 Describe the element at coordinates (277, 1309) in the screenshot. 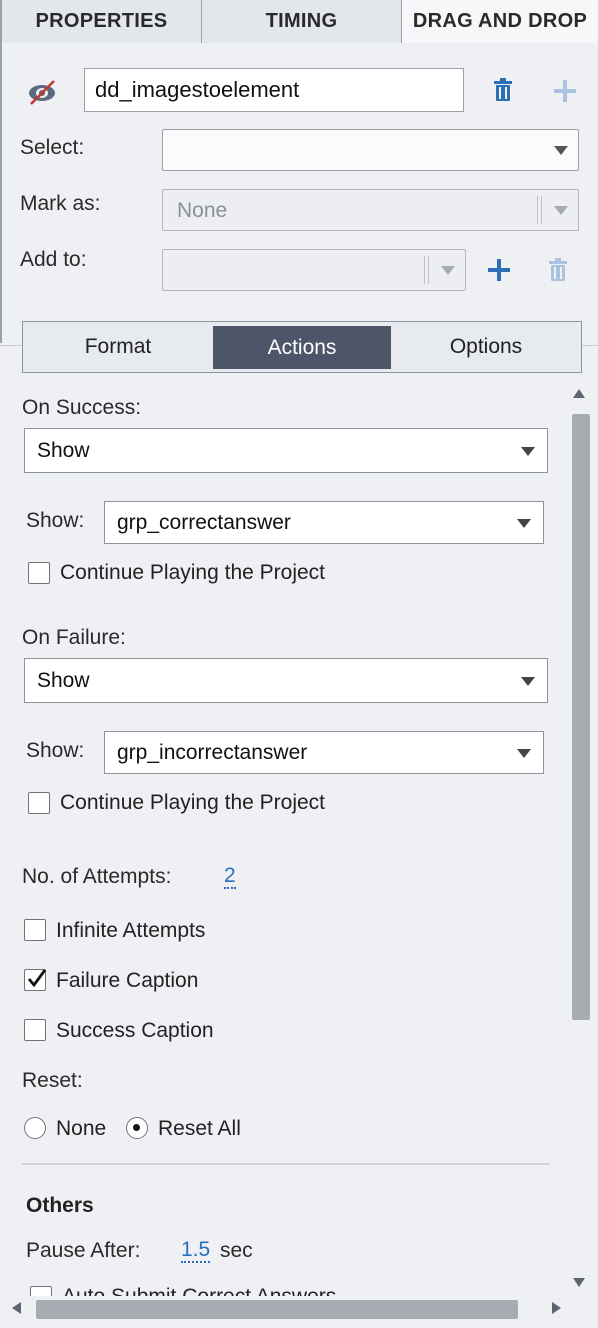

I see `horizontal-scrollbar-thumb` at that location.